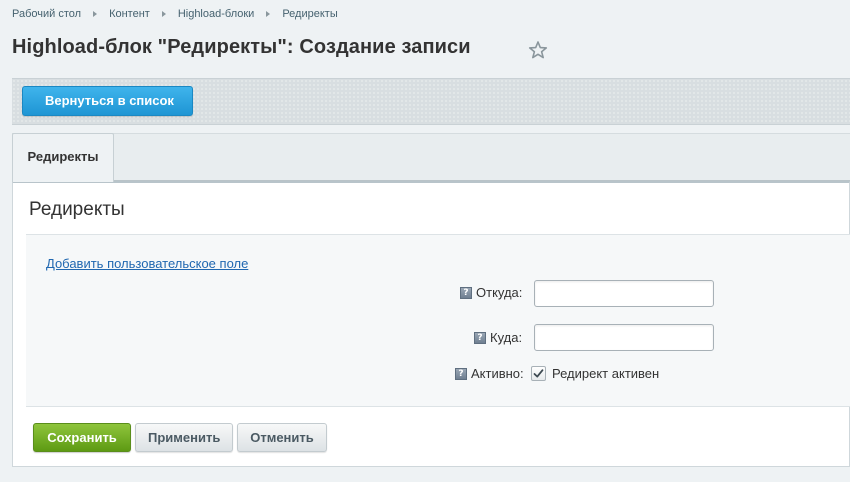 This screenshot has width=850, height=482. What do you see at coordinates (147, 263) in the screenshot?
I see `add-custom-field-link: Добавить пользовательское поле` at bounding box center [147, 263].